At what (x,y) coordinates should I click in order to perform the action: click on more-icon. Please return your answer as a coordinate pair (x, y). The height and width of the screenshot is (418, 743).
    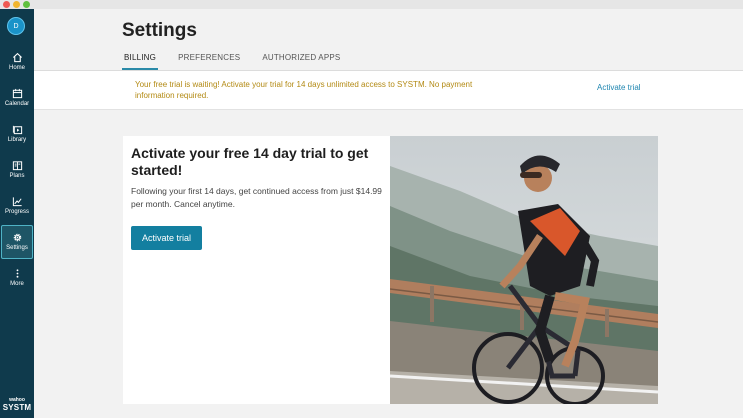
    Looking at the image, I should click on (17, 273).